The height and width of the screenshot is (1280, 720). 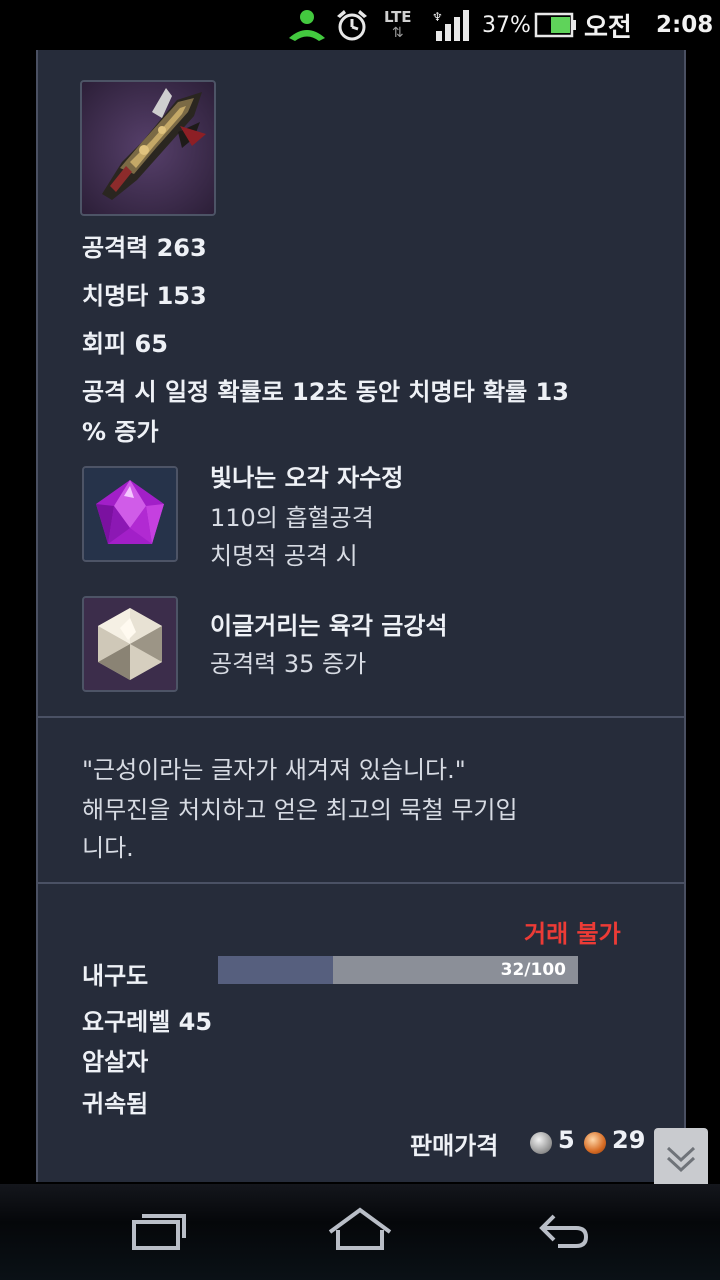 I want to click on double-chevron-down-icon, so click(x=681, y=1159).